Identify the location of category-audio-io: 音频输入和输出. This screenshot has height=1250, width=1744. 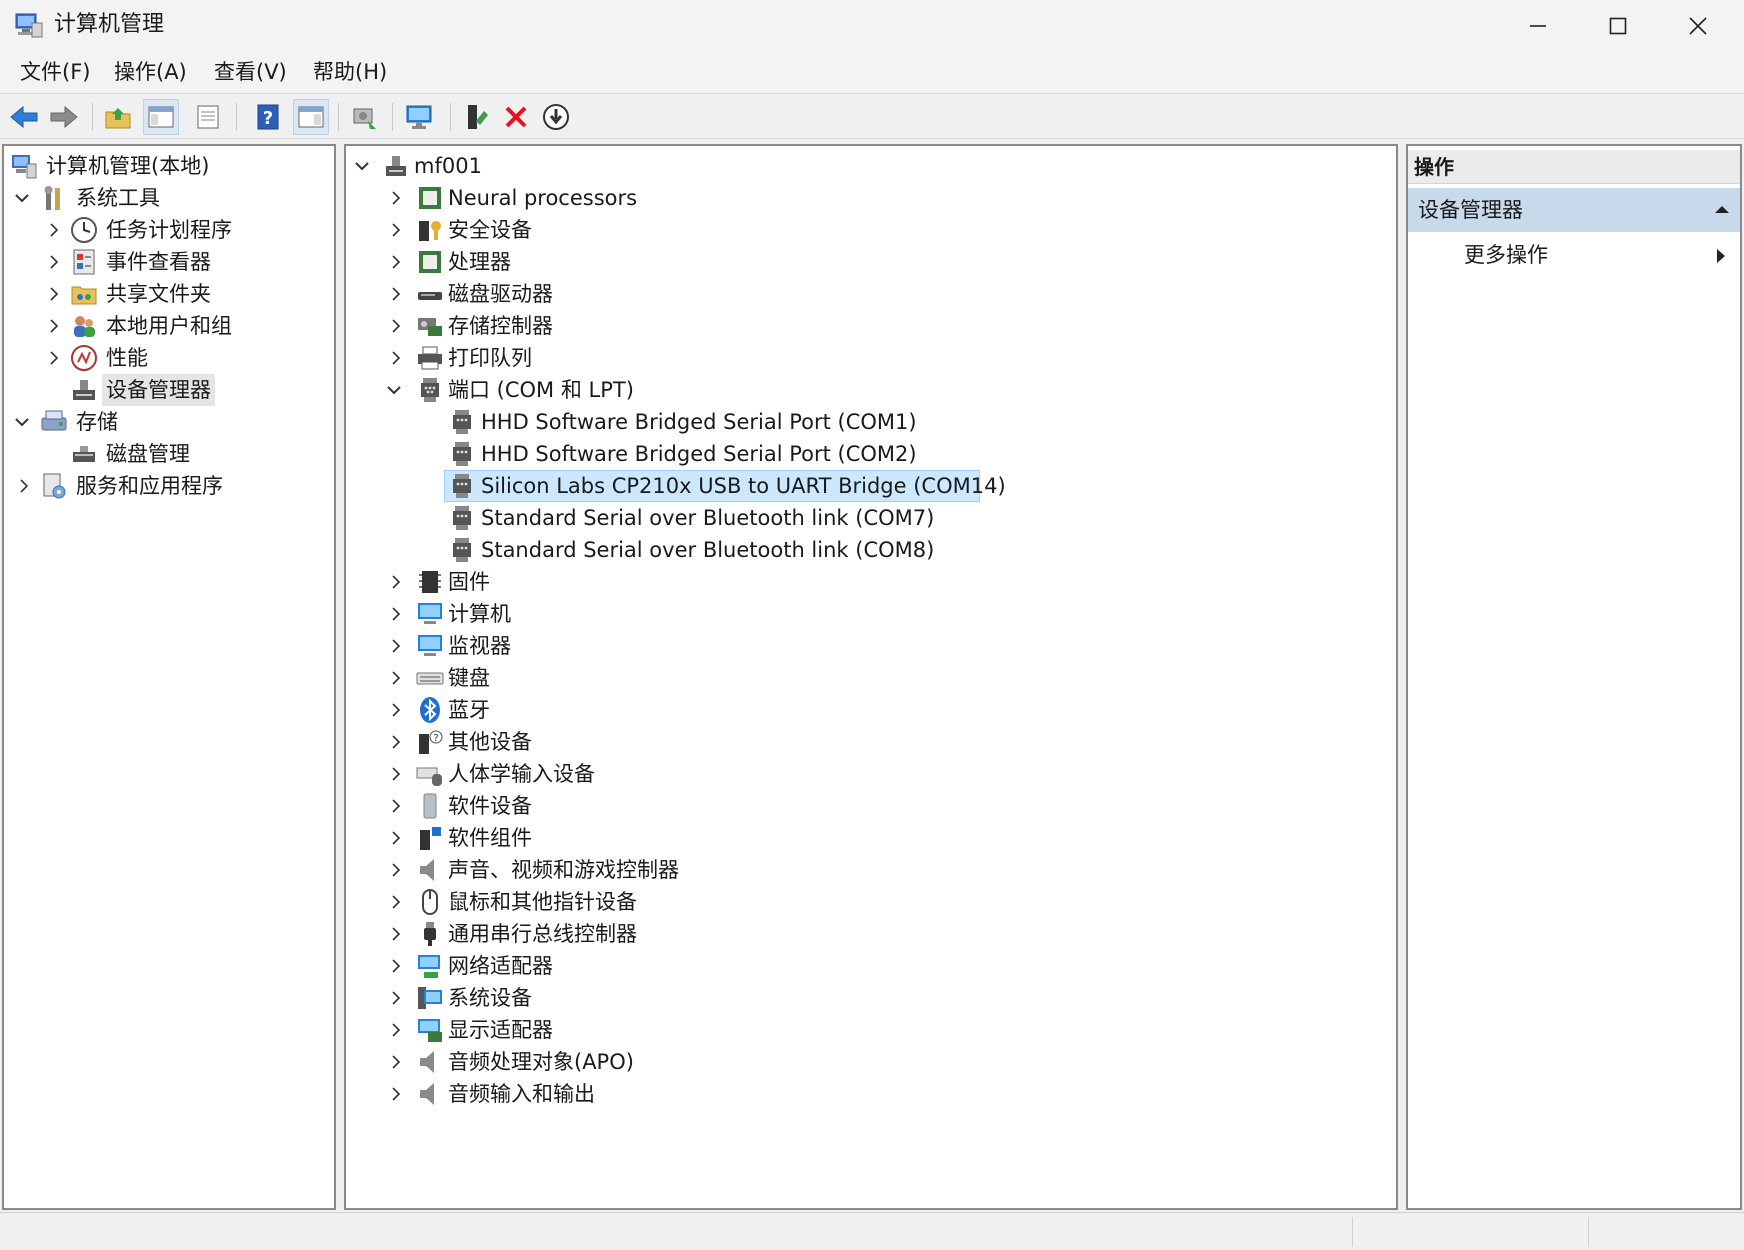
(871, 1094).